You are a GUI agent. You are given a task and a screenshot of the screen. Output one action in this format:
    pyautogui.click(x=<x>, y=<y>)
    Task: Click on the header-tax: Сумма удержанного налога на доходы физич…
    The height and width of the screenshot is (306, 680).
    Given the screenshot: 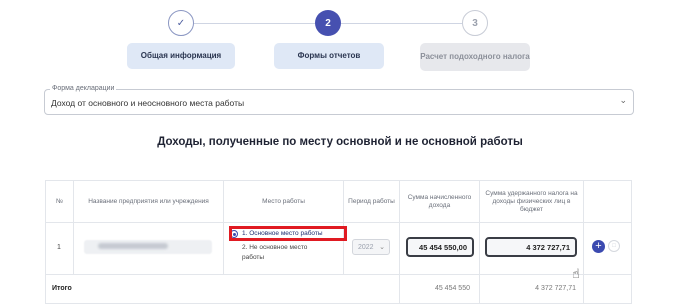 What is the action you would take?
    pyautogui.click(x=532, y=202)
    